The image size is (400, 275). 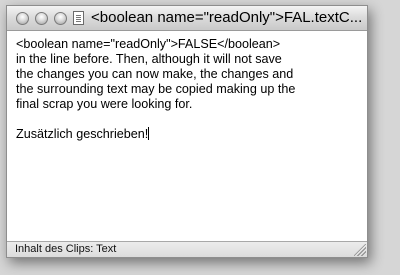 I want to click on text-caret, so click(x=149, y=133).